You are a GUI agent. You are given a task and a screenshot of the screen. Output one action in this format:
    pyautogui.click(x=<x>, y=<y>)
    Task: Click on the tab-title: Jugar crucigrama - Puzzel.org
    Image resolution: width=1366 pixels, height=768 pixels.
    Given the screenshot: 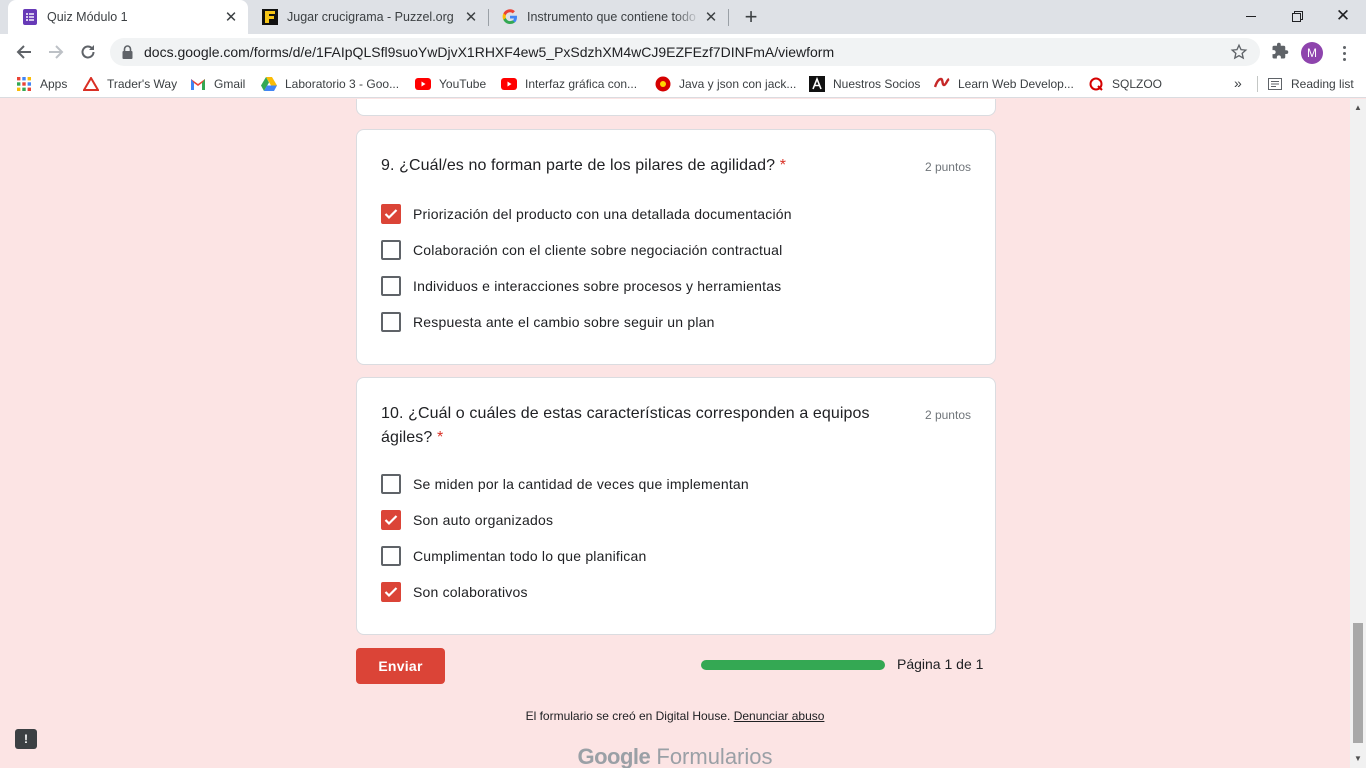 What is the action you would take?
    pyautogui.click(x=370, y=17)
    